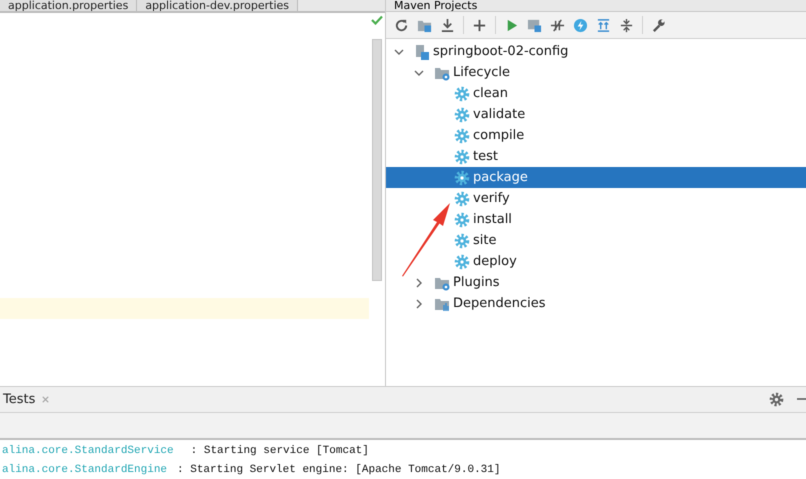 Image resolution: width=806 pixels, height=479 pixels. I want to click on editor-tab: application.properties, so click(69, 5).